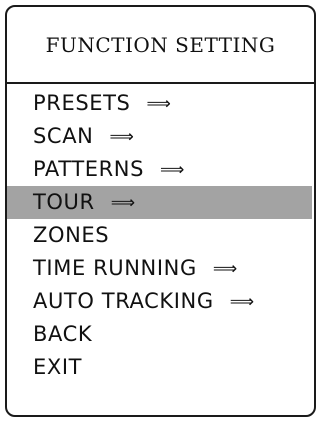 This screenshot has width=323, height=422. Describe the element at coordinates (63, 334) in the screenshot. I see `menu-item-label: BACK` at that location.